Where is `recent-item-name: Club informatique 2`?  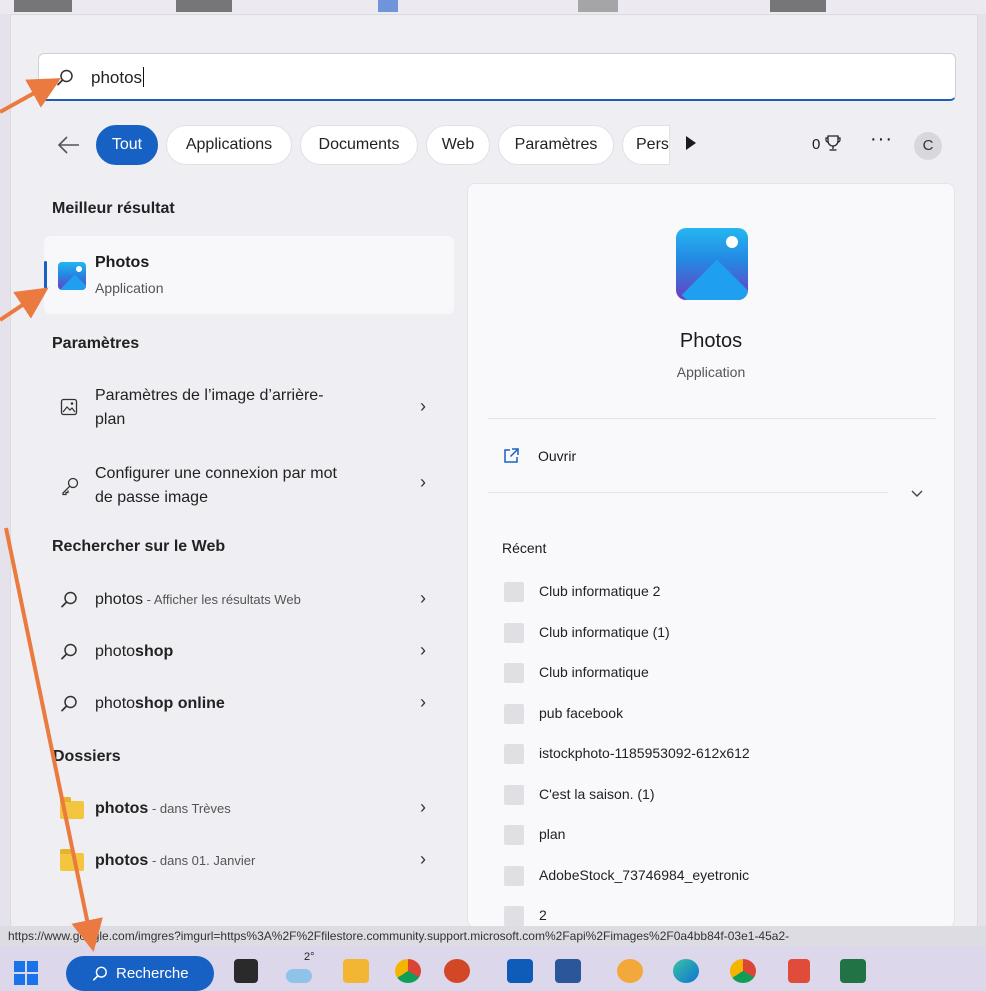
recent-item-name: Club informatique 2 is located at coordinates (600, 591).